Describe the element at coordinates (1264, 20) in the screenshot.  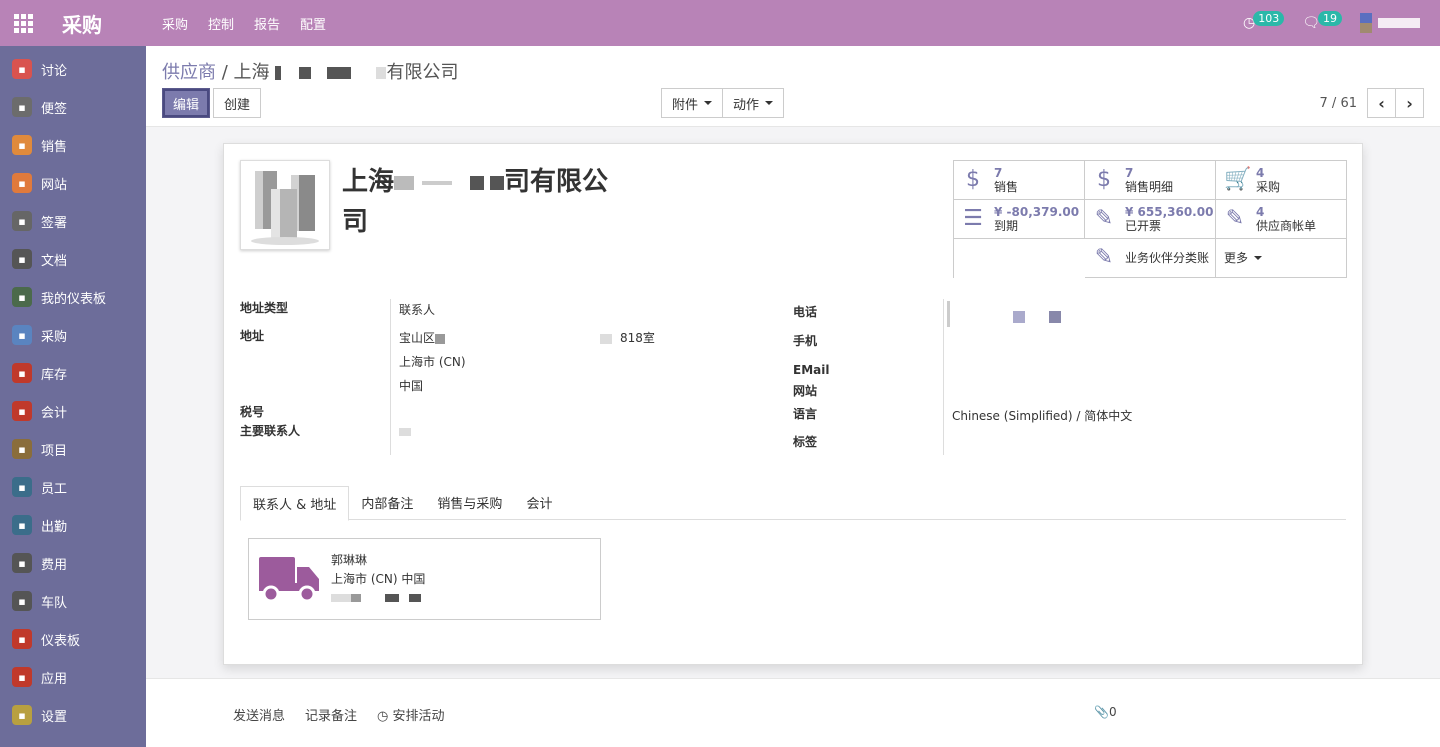
I see `activity-button: ◷ 103` at that location.